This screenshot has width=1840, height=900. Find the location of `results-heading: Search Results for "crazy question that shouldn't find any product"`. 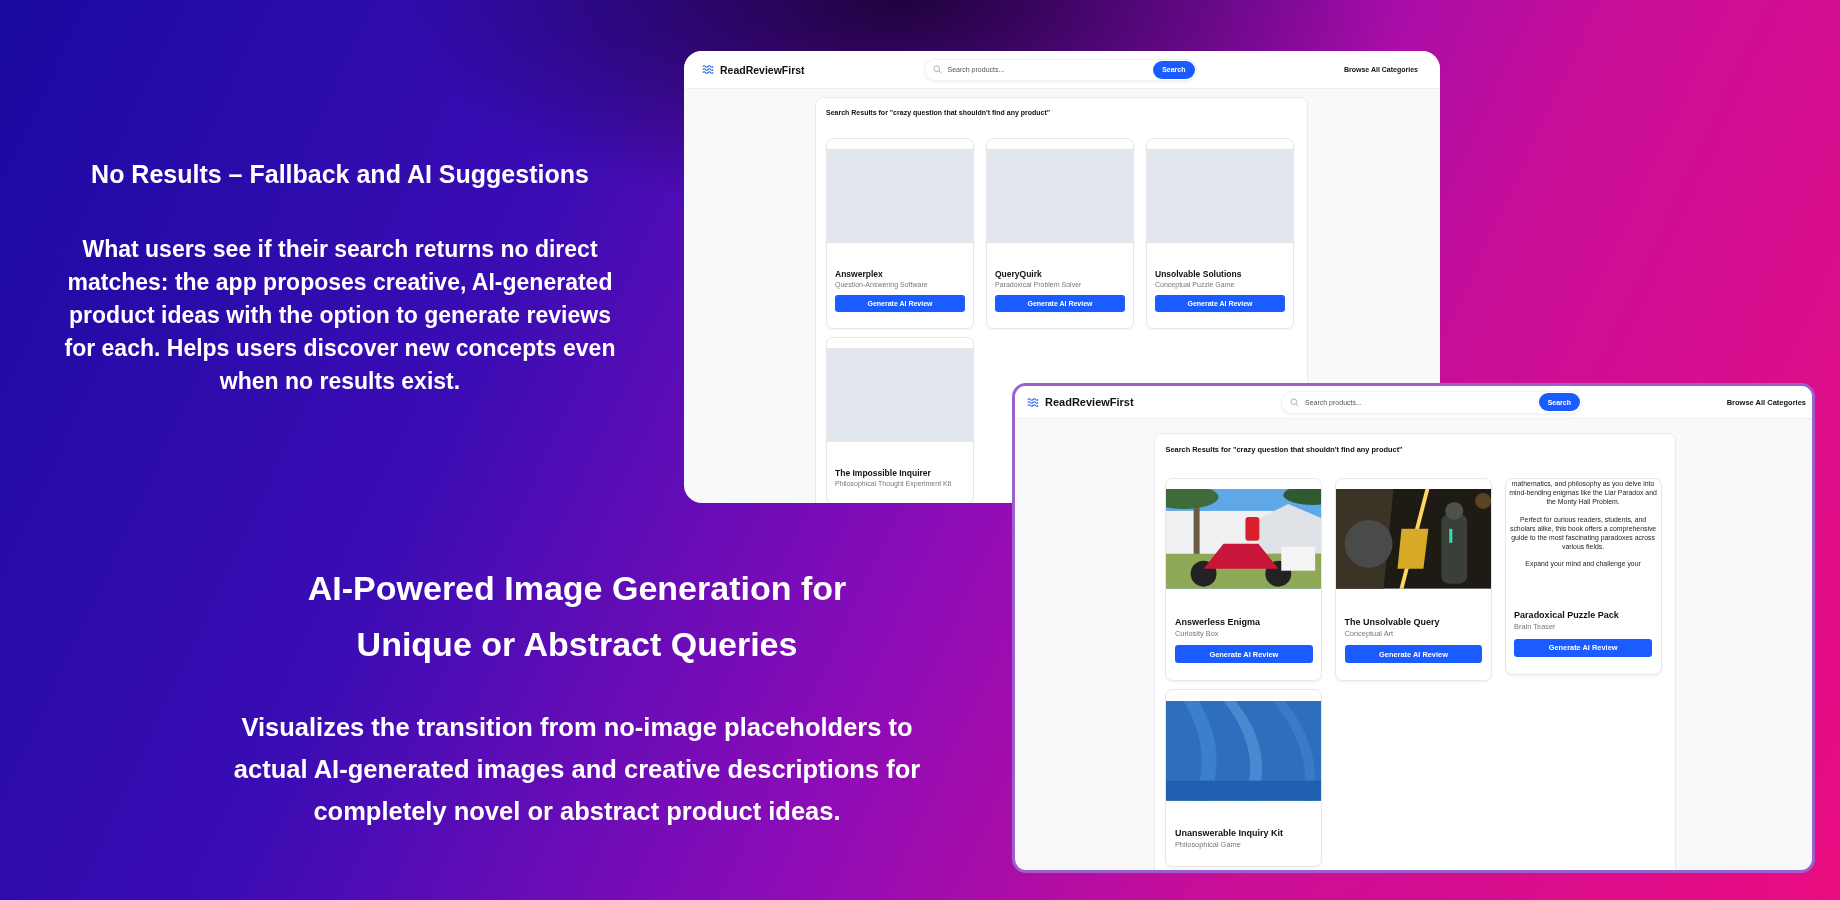

results-heading: Search Results for "crazy question that shouldn't find any product" is located at coordinates (1284, 450).